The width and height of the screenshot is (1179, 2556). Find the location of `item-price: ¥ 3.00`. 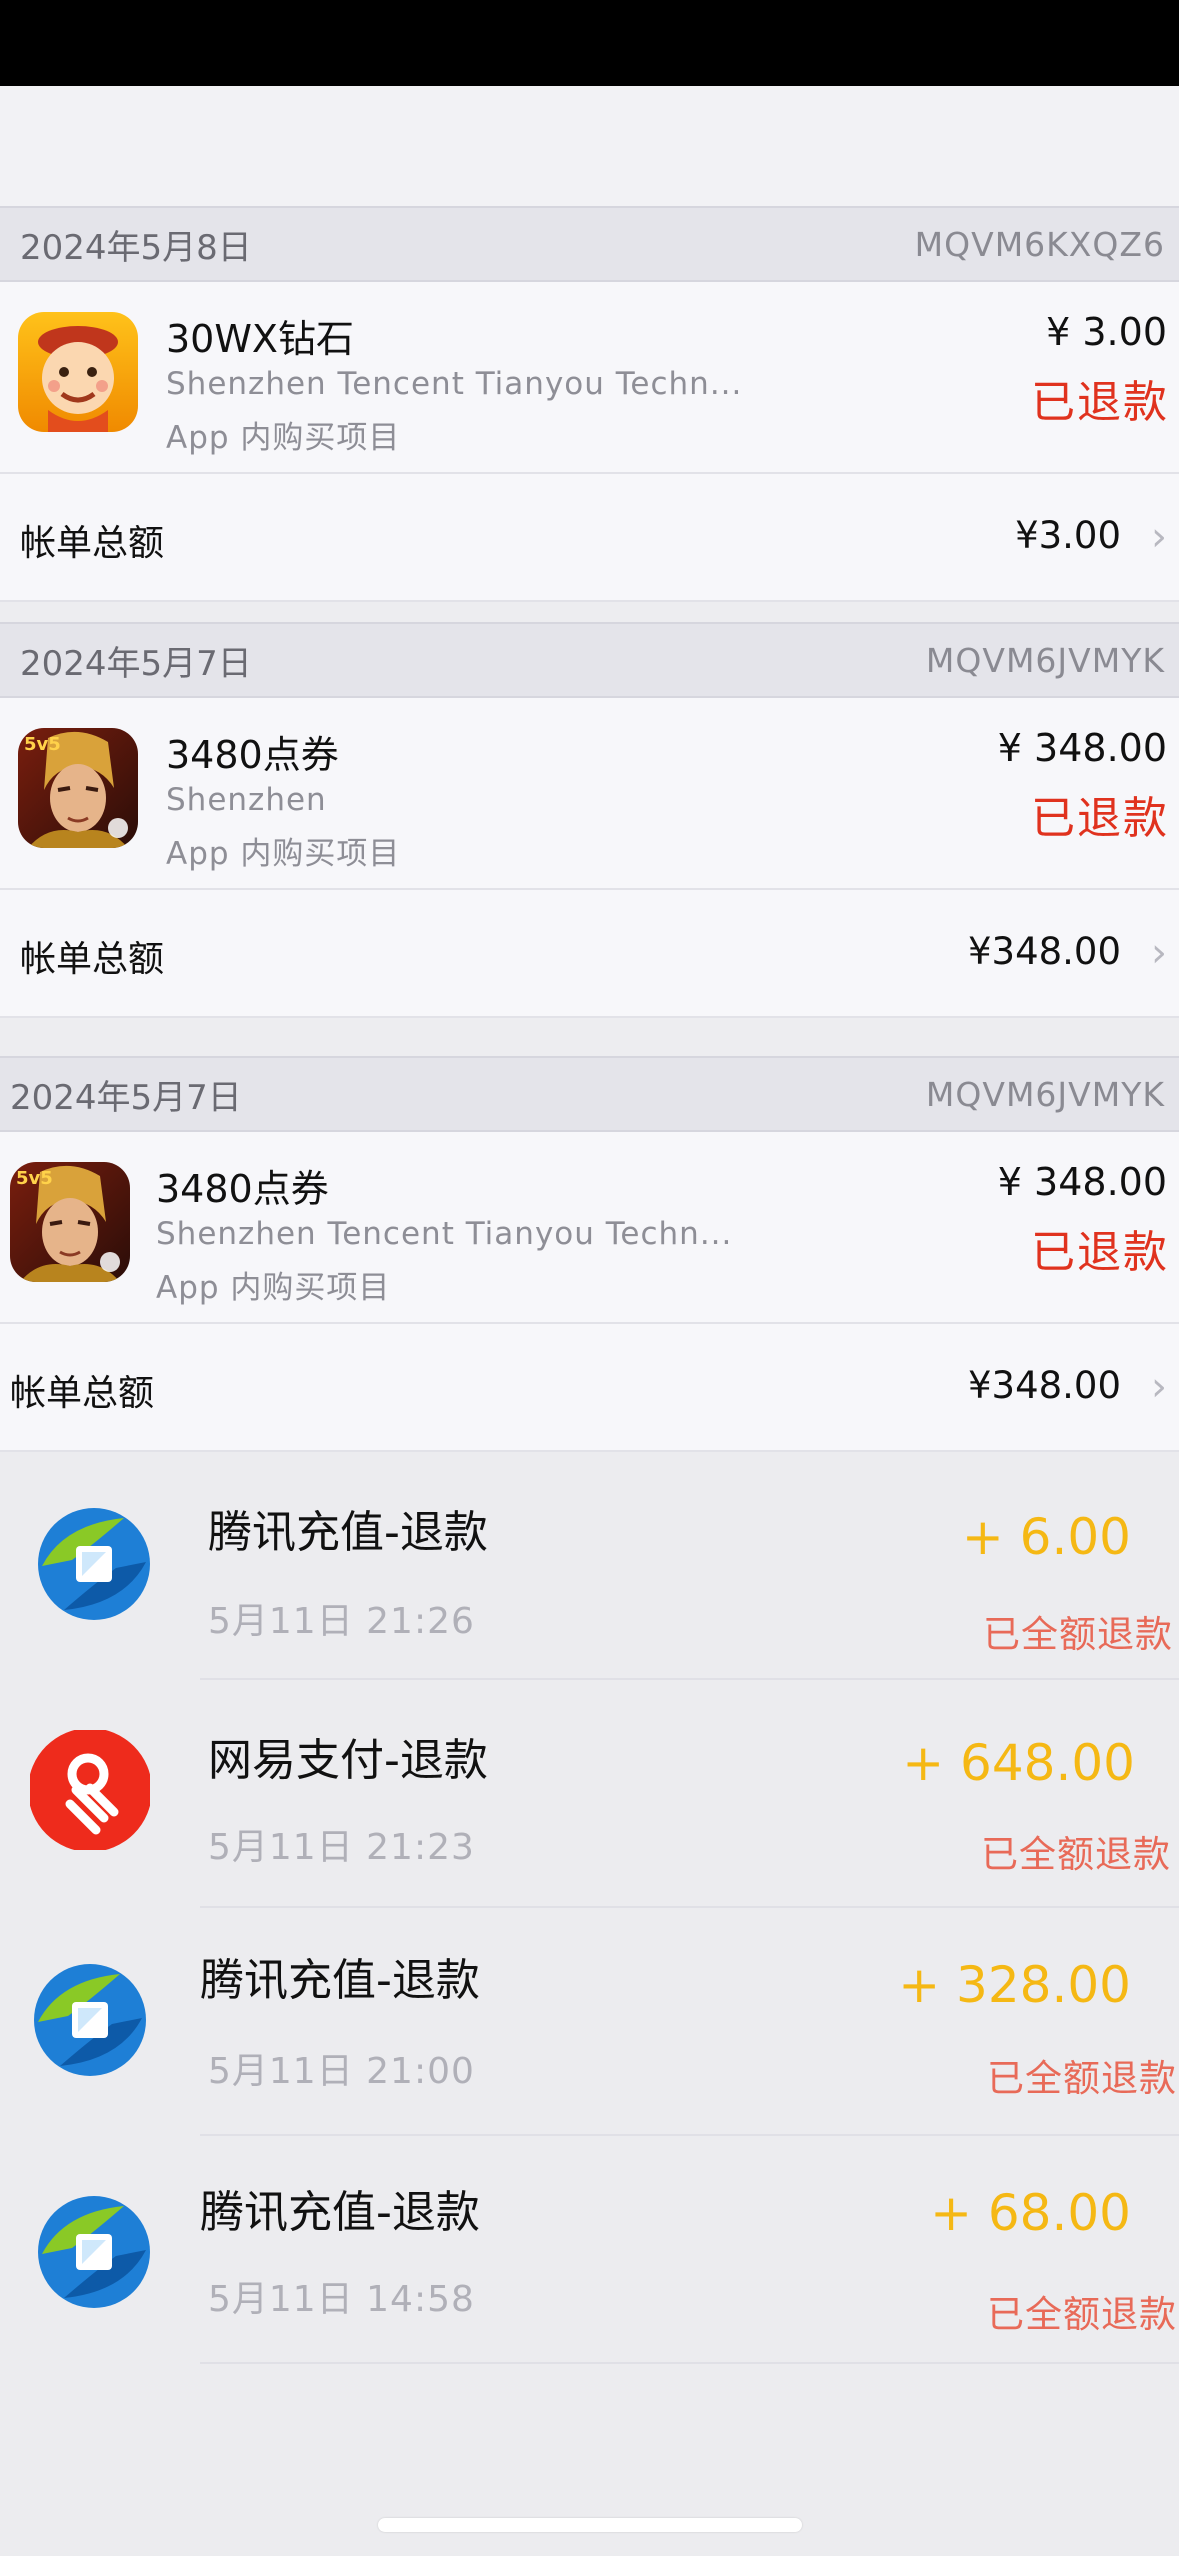

item-price: ¥ 3.00 is located at coordinates (1106, 332).